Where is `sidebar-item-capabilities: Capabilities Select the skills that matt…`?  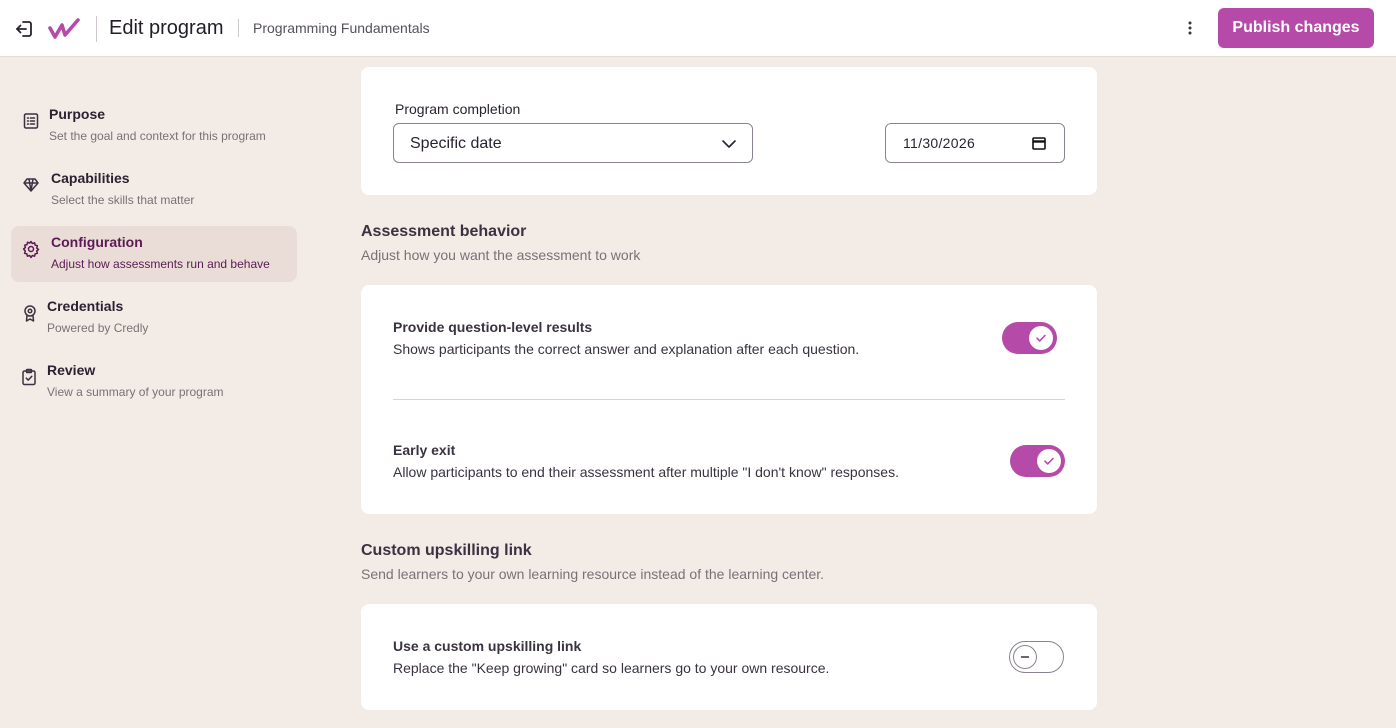 sidebar-item-capabilities: Capabilities Select the skills that matt… is located at coordinates (154, 190).